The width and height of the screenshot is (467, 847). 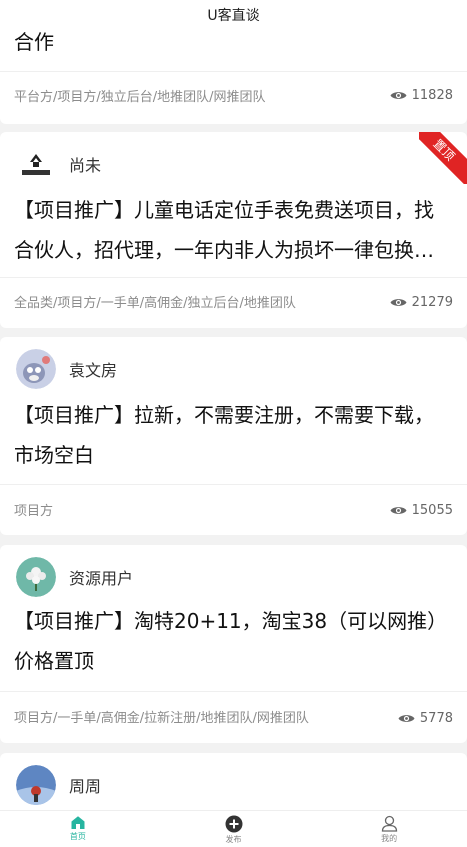 What do you see at coordinates (77, 836) in the screenshot?
I see `tab-label: 首页` at bounding box center [77, 836].